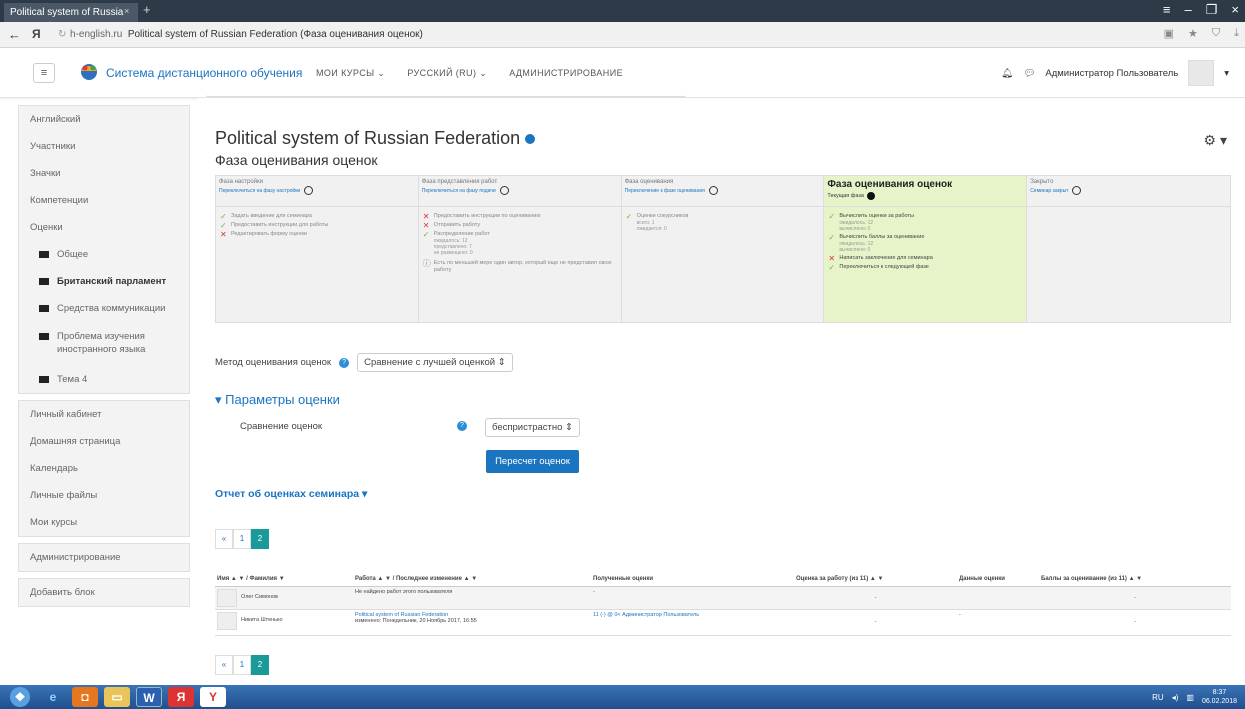 The width and height of the screenshot is (1245, 709). I want to click on reader-icon: ▣, so click(1169, 33).